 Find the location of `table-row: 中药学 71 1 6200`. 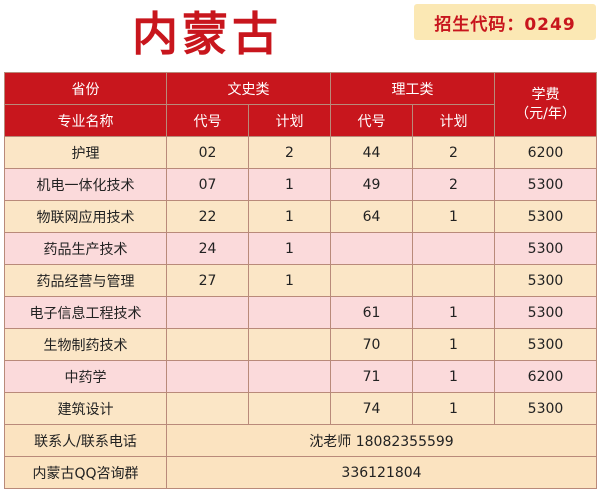

table-row: 中药学 71 1 6200 is located at coordinates (300, 376).